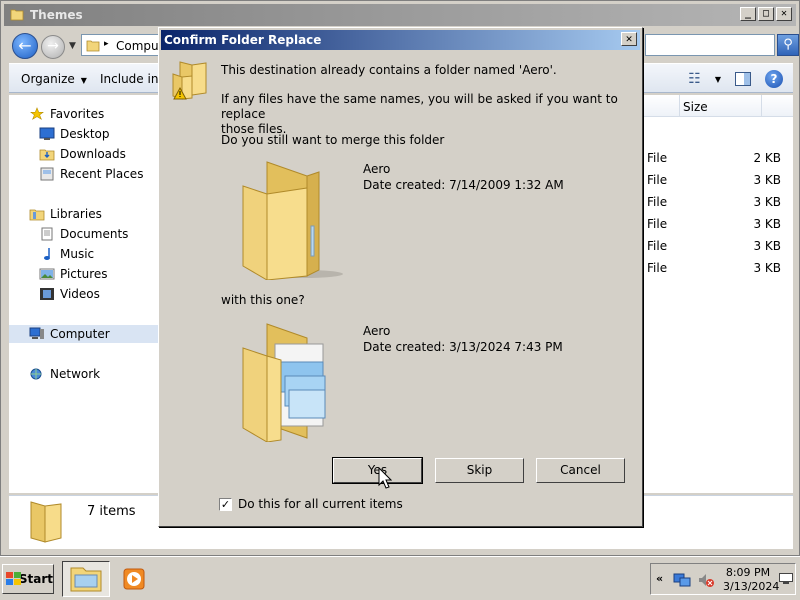  Describe the element at coordinates (36, 333) in the screenshot. I see `computer-icon` at that location.